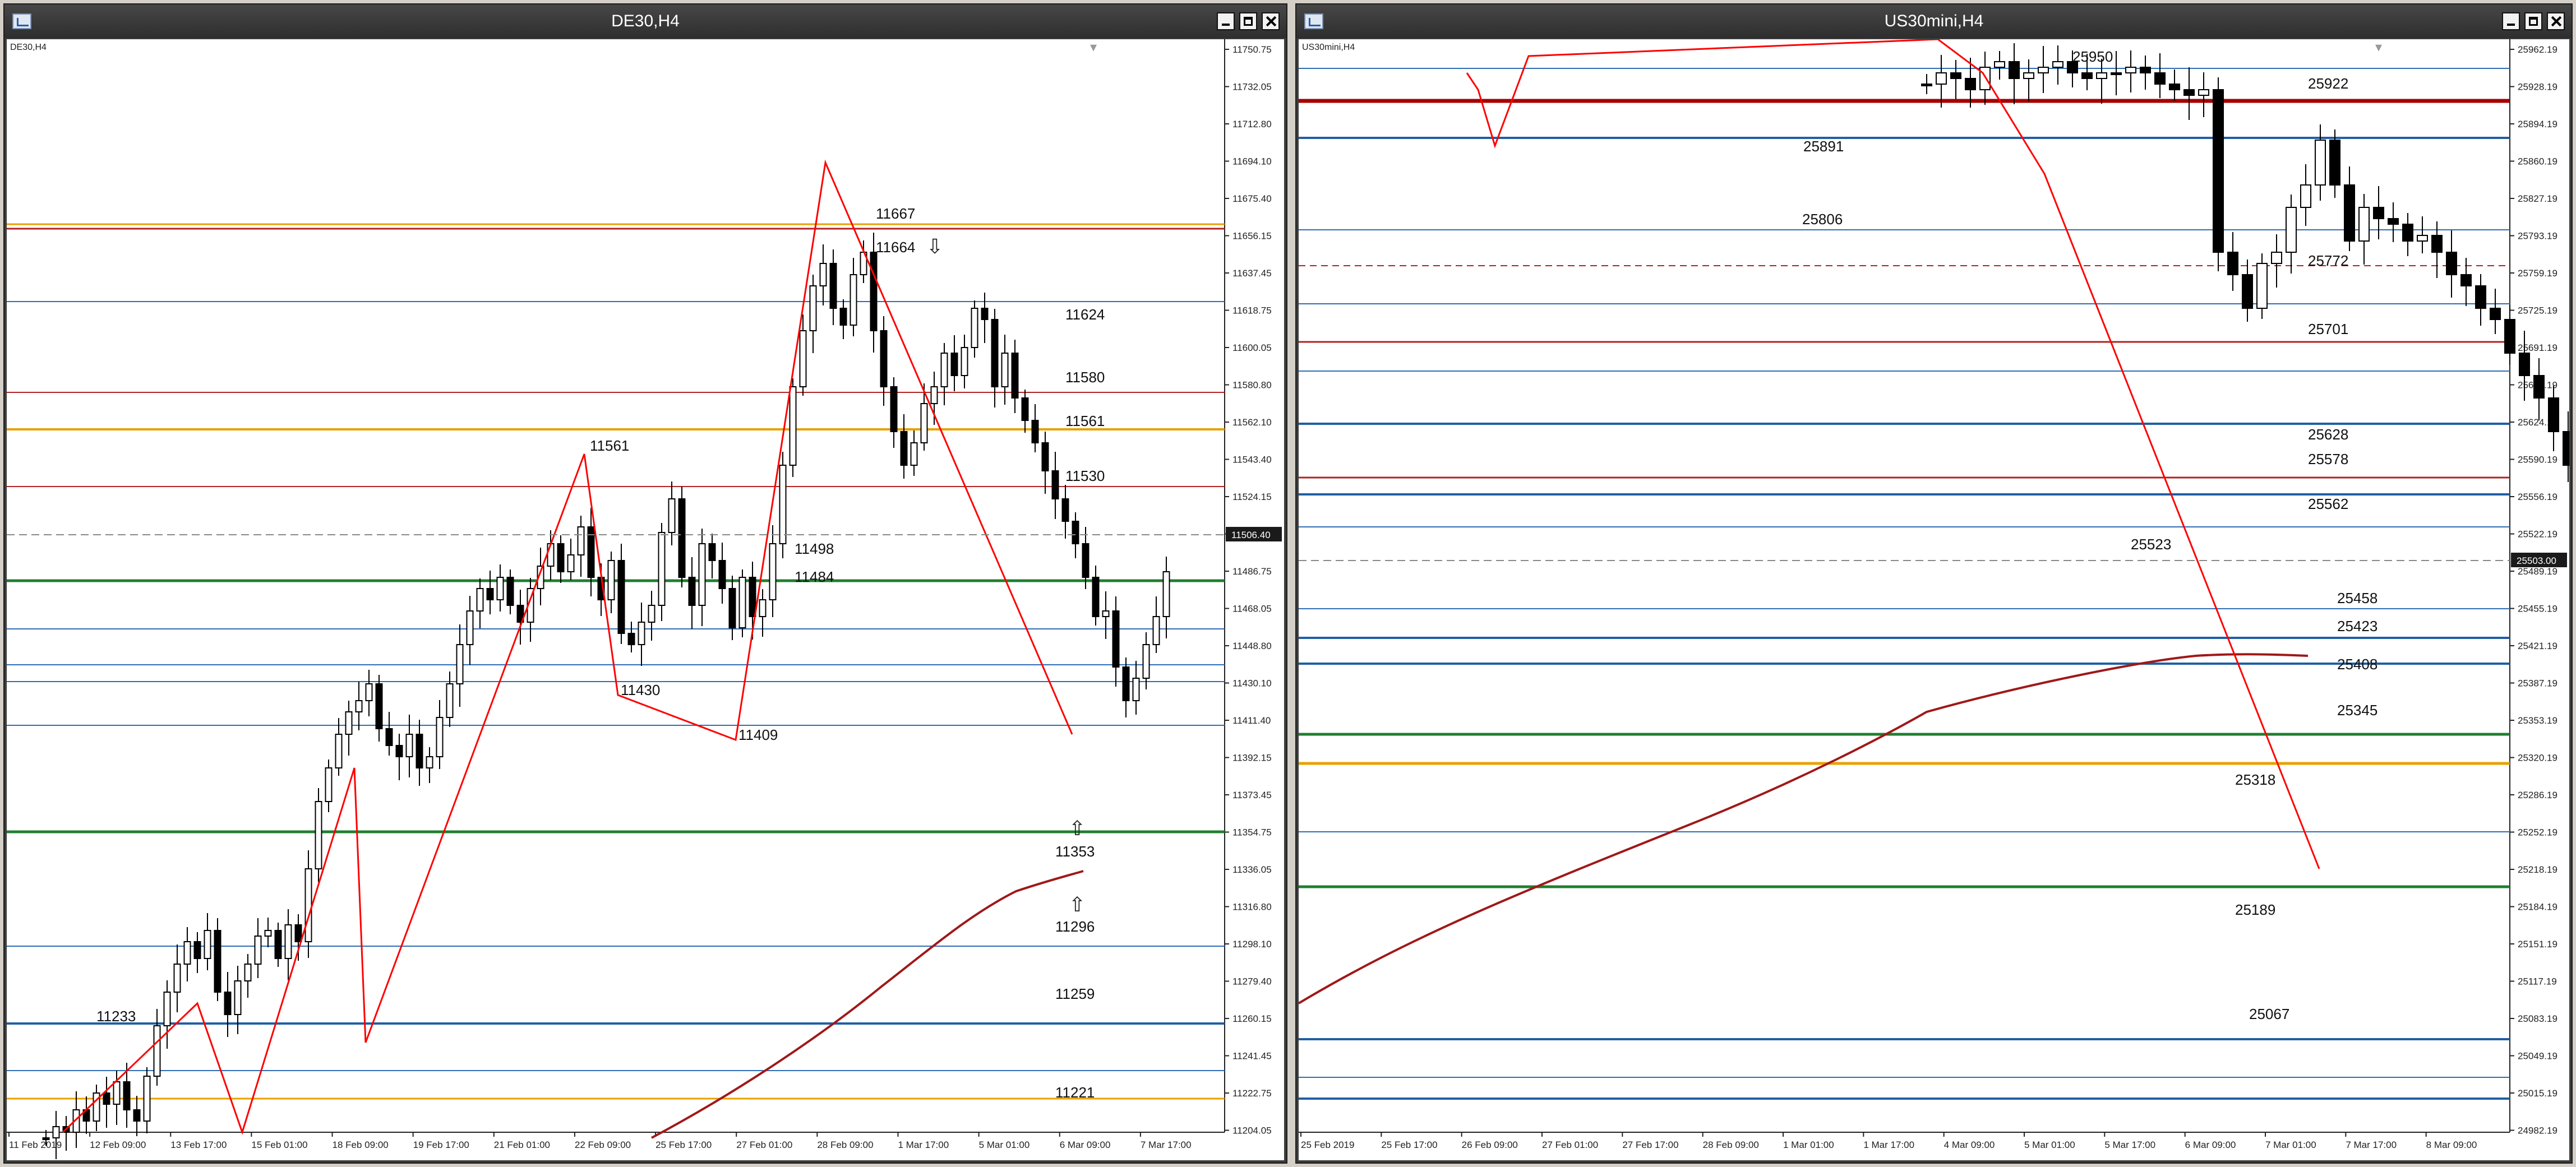 This screenshot has width=2576, height=1167. What do you see at coordinates (2537, 869) in the screenshot?
I see `price-tick-label: 25218.19` at bounding box center [2537, 869].